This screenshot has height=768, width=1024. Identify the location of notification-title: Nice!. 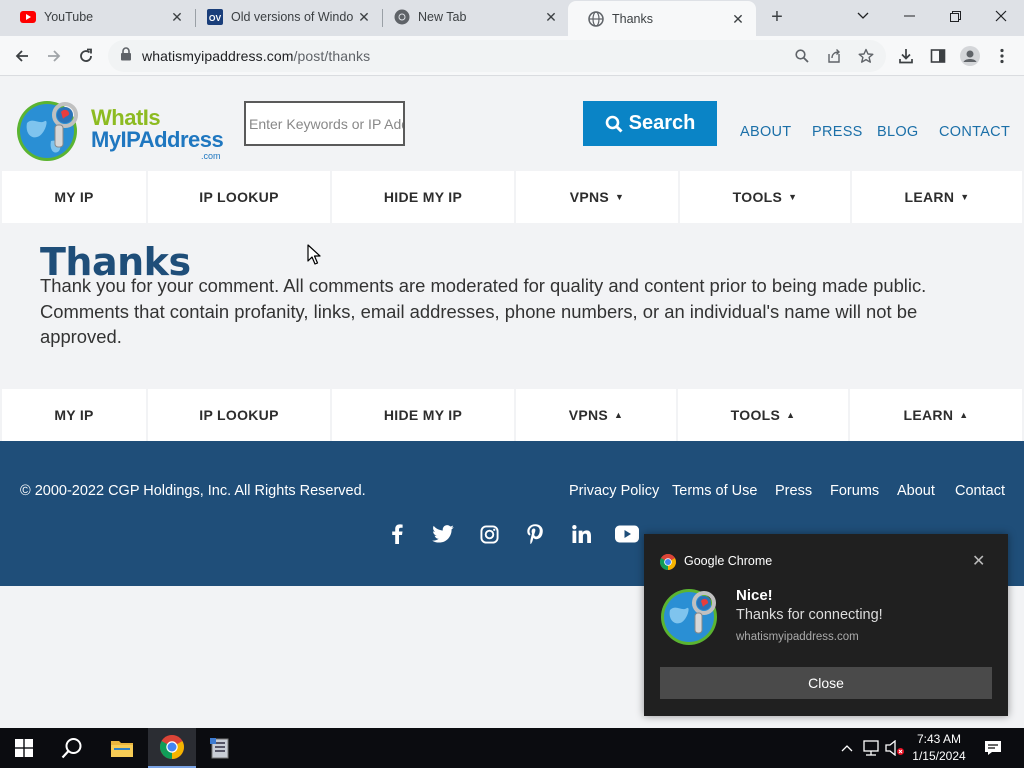
(754, 595).